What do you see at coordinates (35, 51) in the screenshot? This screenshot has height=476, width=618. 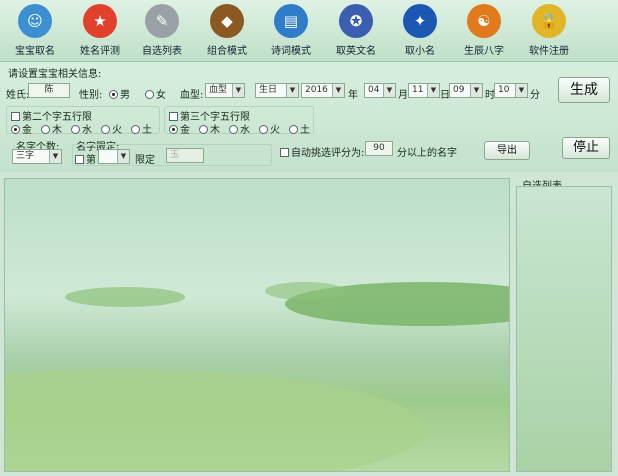 I see `toolbar-label: 宝宝取名` at bounding box center [35, 51].